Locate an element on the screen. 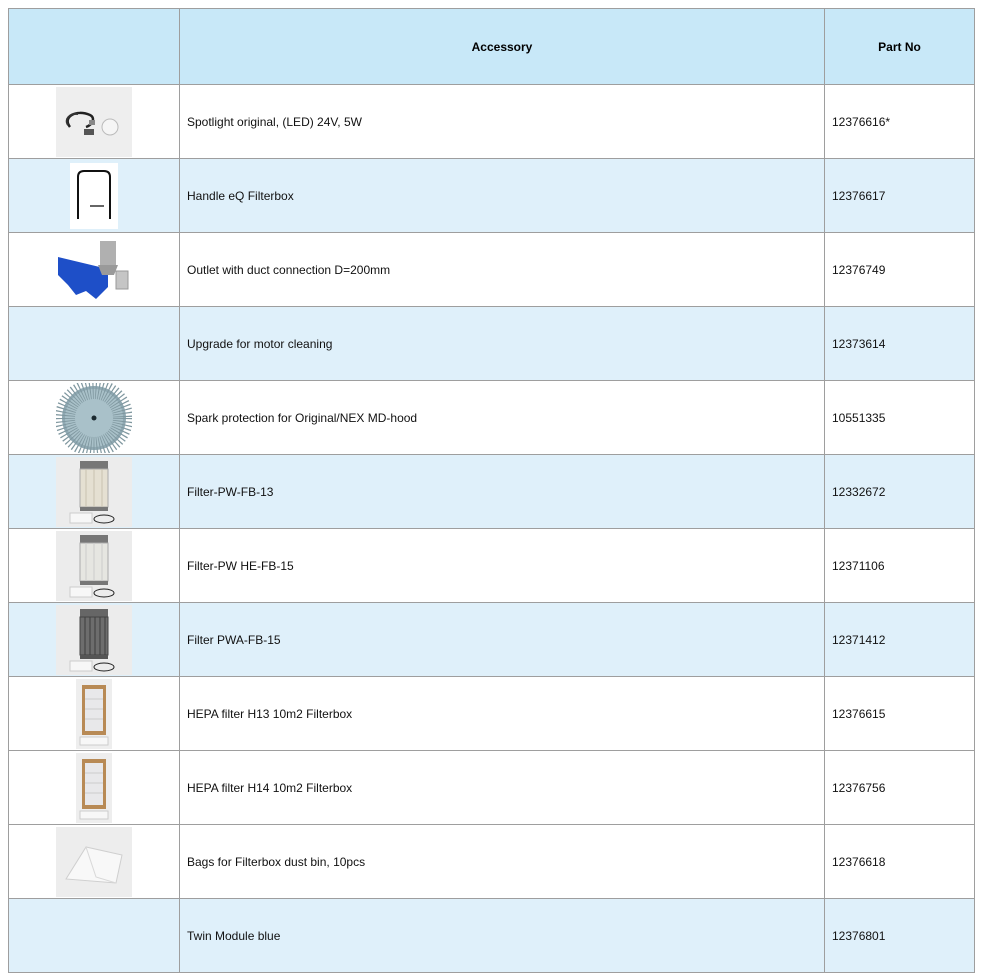  header-image-cell is located at coordinates (94, 46).